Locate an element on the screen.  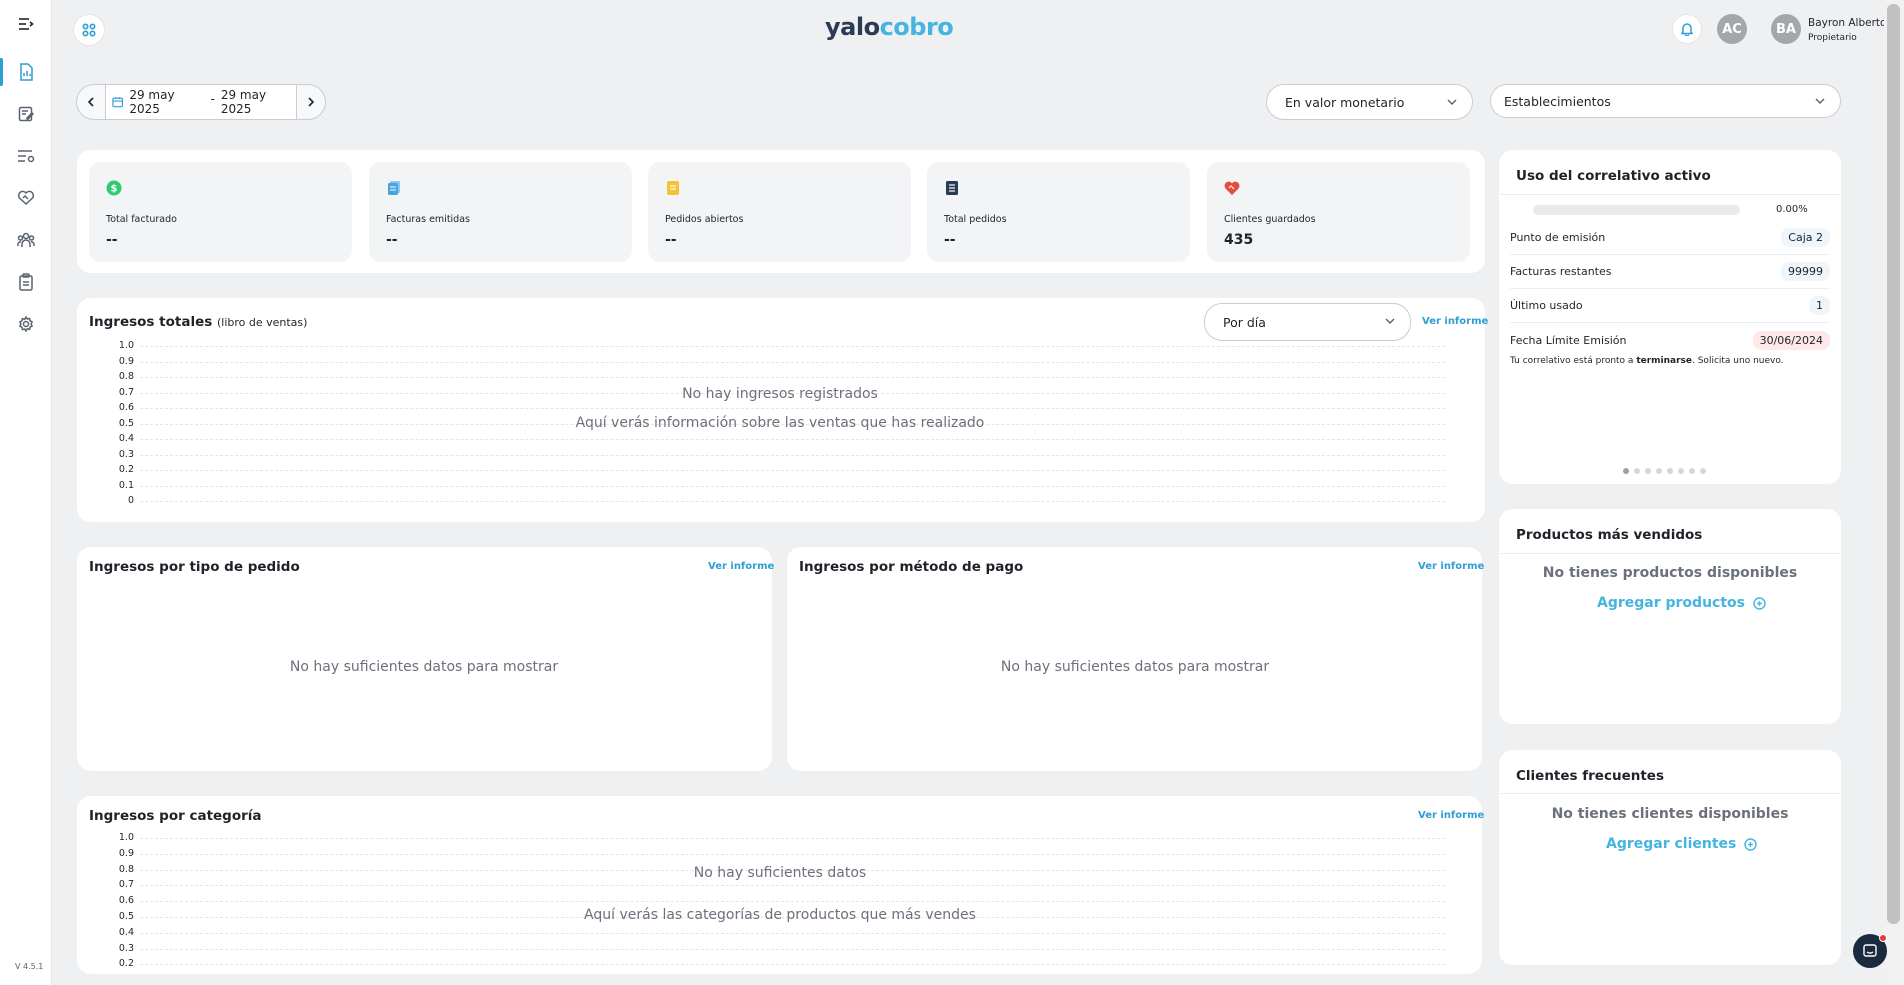
add-products-link: Agregar productos is located at coordinates (1681, 603).